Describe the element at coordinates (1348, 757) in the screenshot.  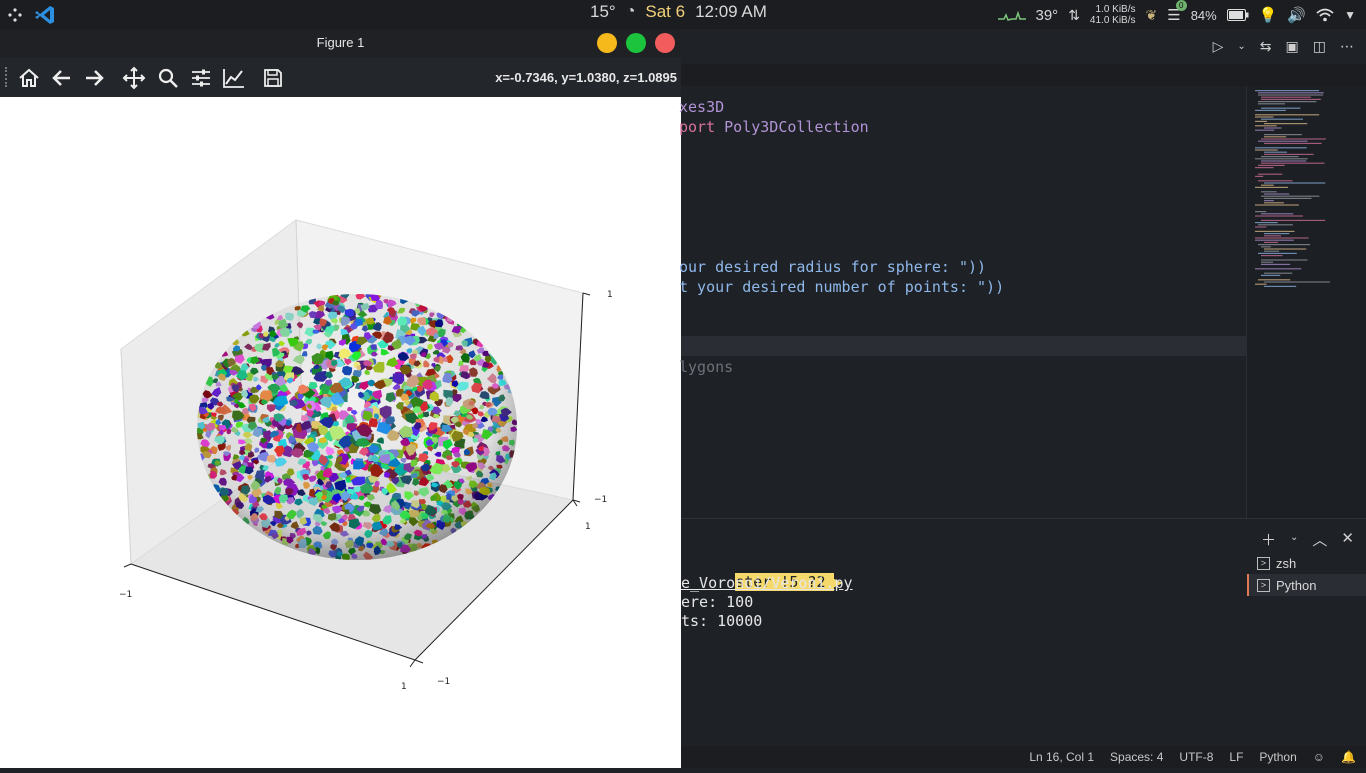
I see `bell-icon: 🔔` at that location.